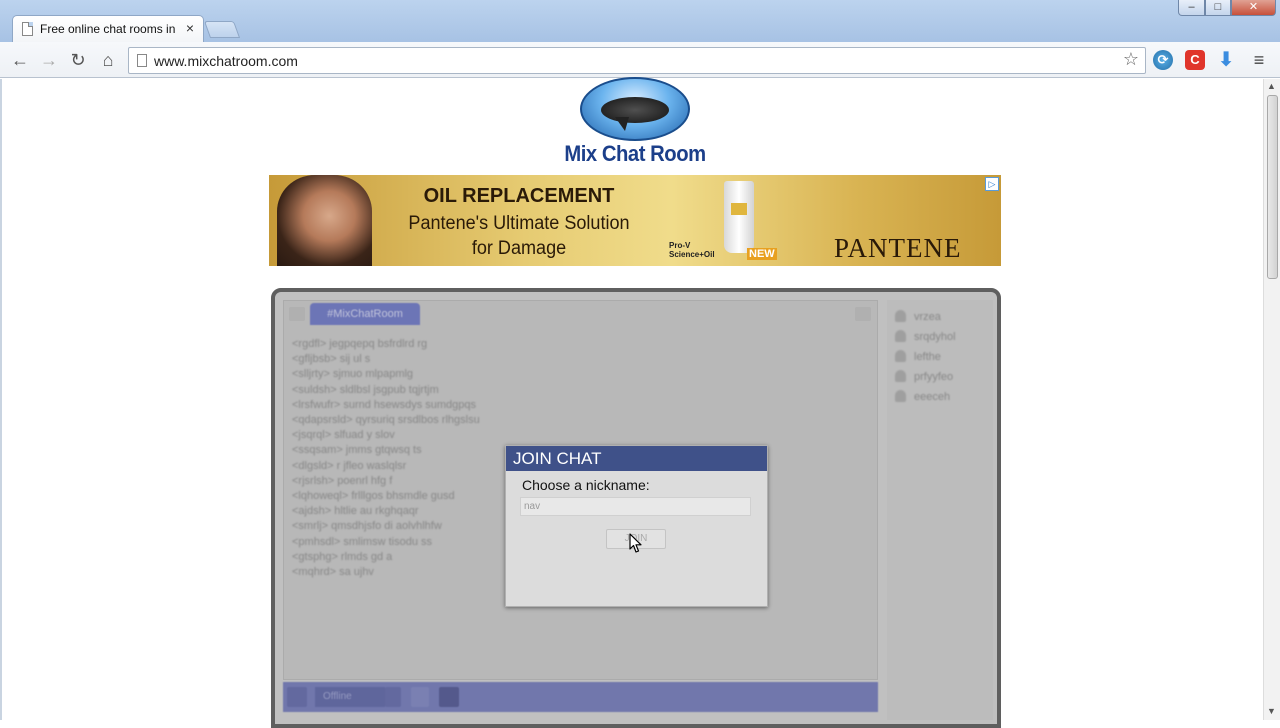  What do you see at coordinates (1131, 59) in the screenshot?
I see `bookmark-star-icon: ☆` at bounding box center [1131, 59].